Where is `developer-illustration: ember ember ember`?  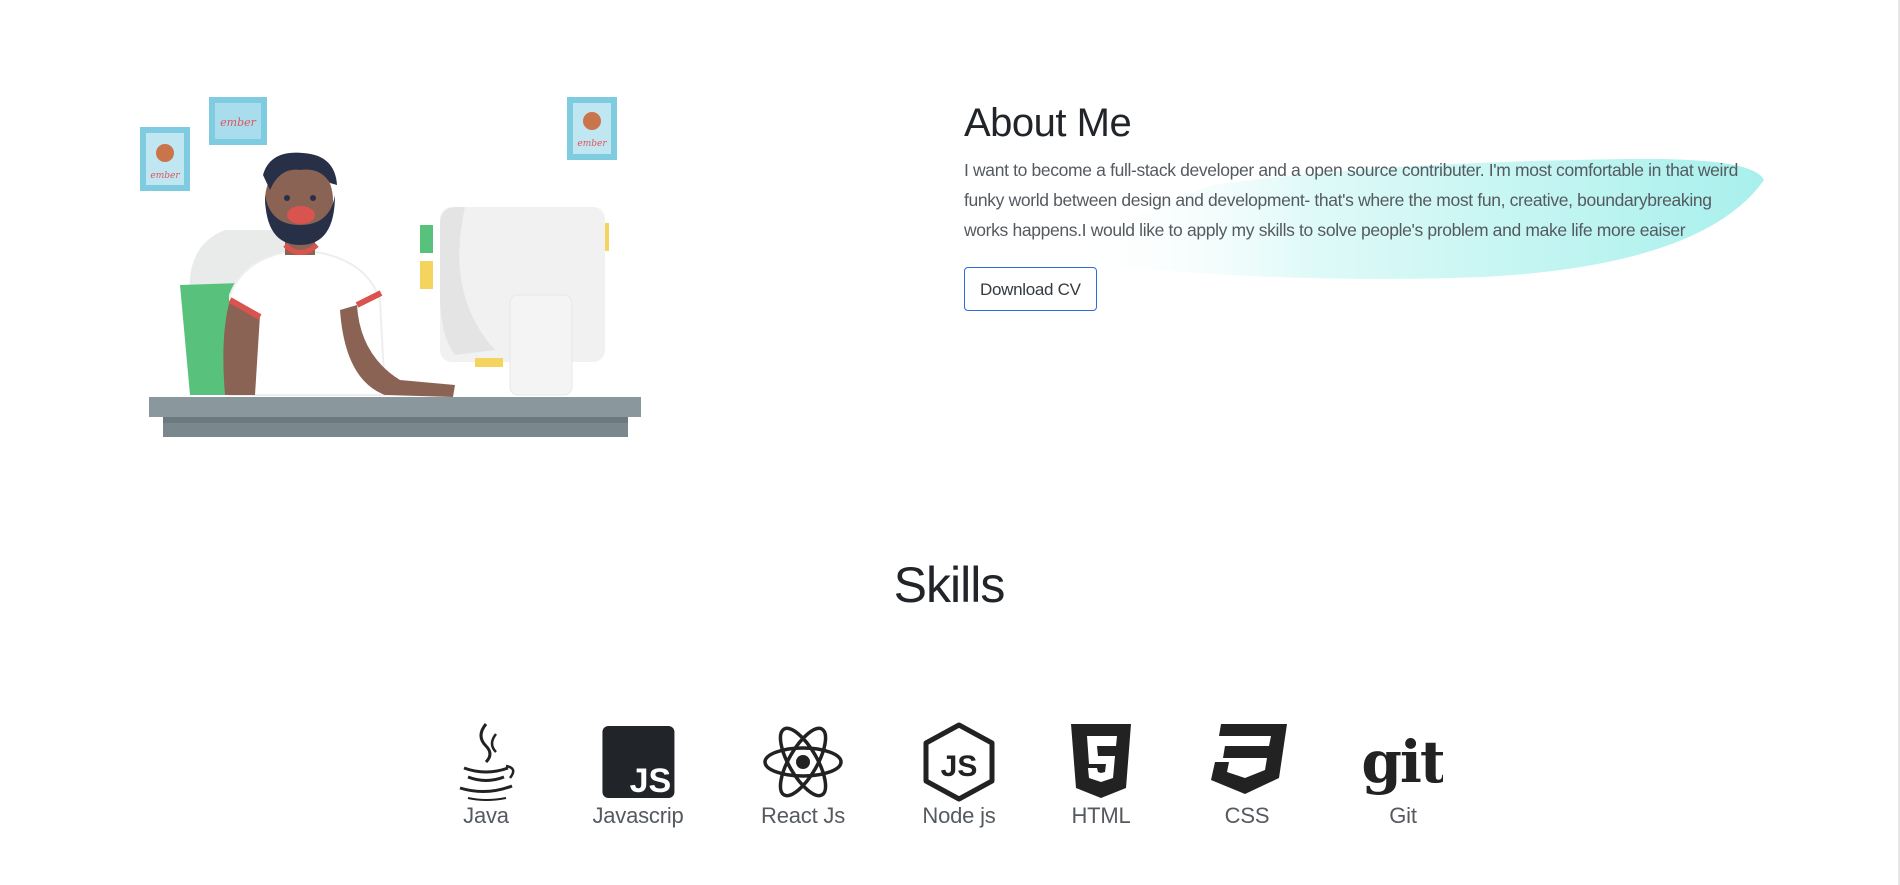 developer-illustration: ember ember ember is located at coordinates (390, 267).